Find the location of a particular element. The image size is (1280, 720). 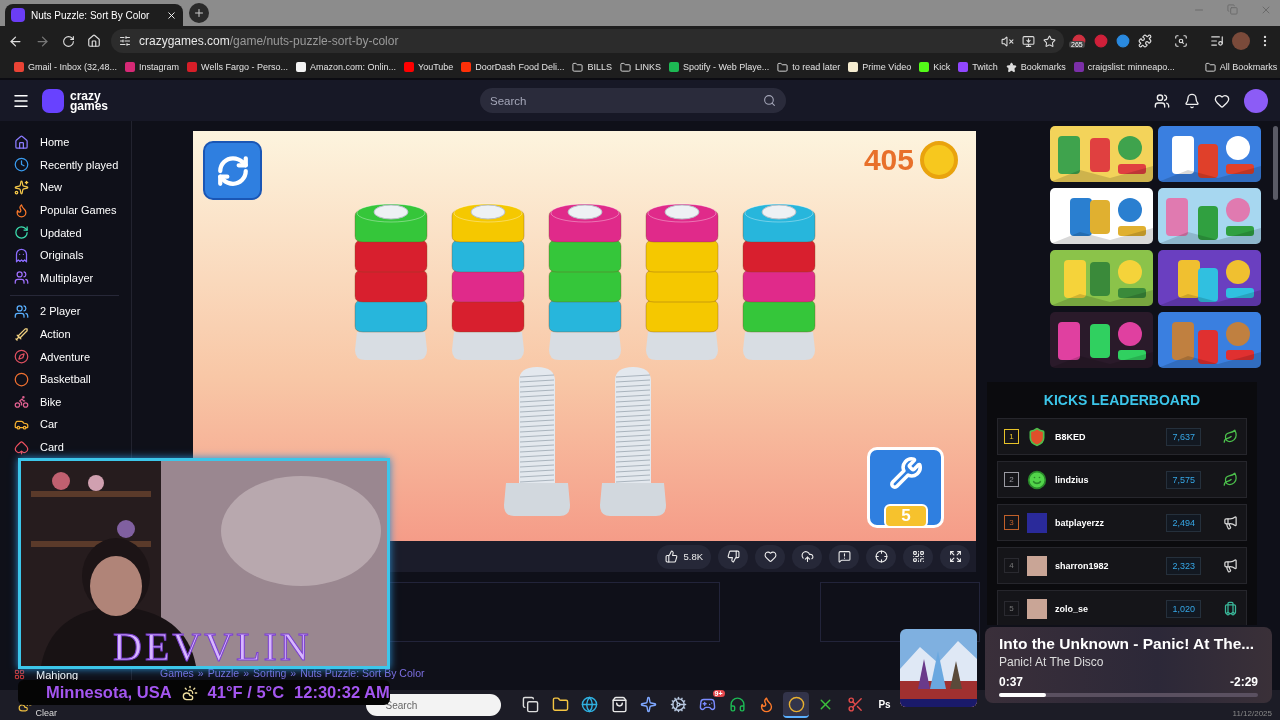

sidebar-item: Originals is located at coordinates (65, 255).